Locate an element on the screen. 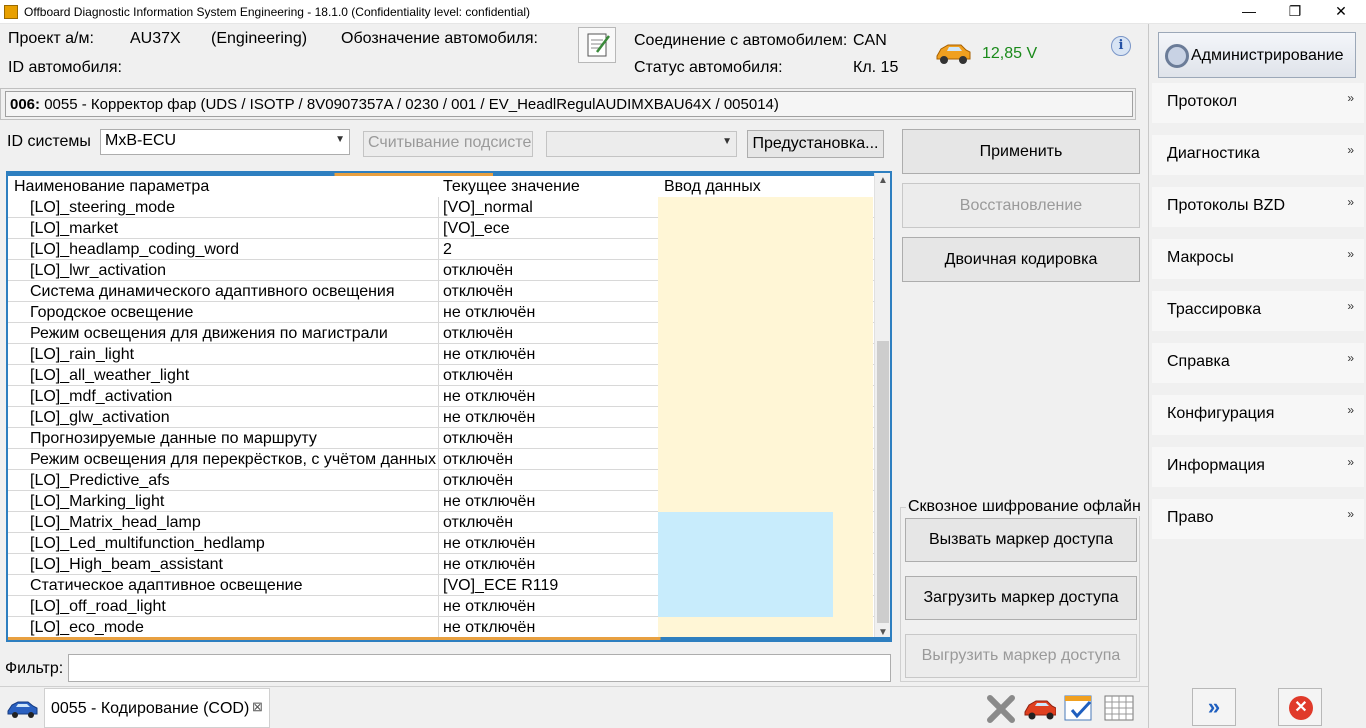  table-row: [LO]_glw_activation не отключён is located at coordinates (441, 417).